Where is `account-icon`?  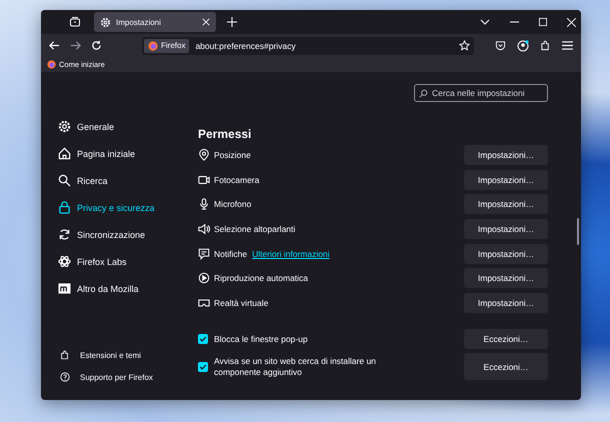
account-icon is located at coordinates (523, 46).